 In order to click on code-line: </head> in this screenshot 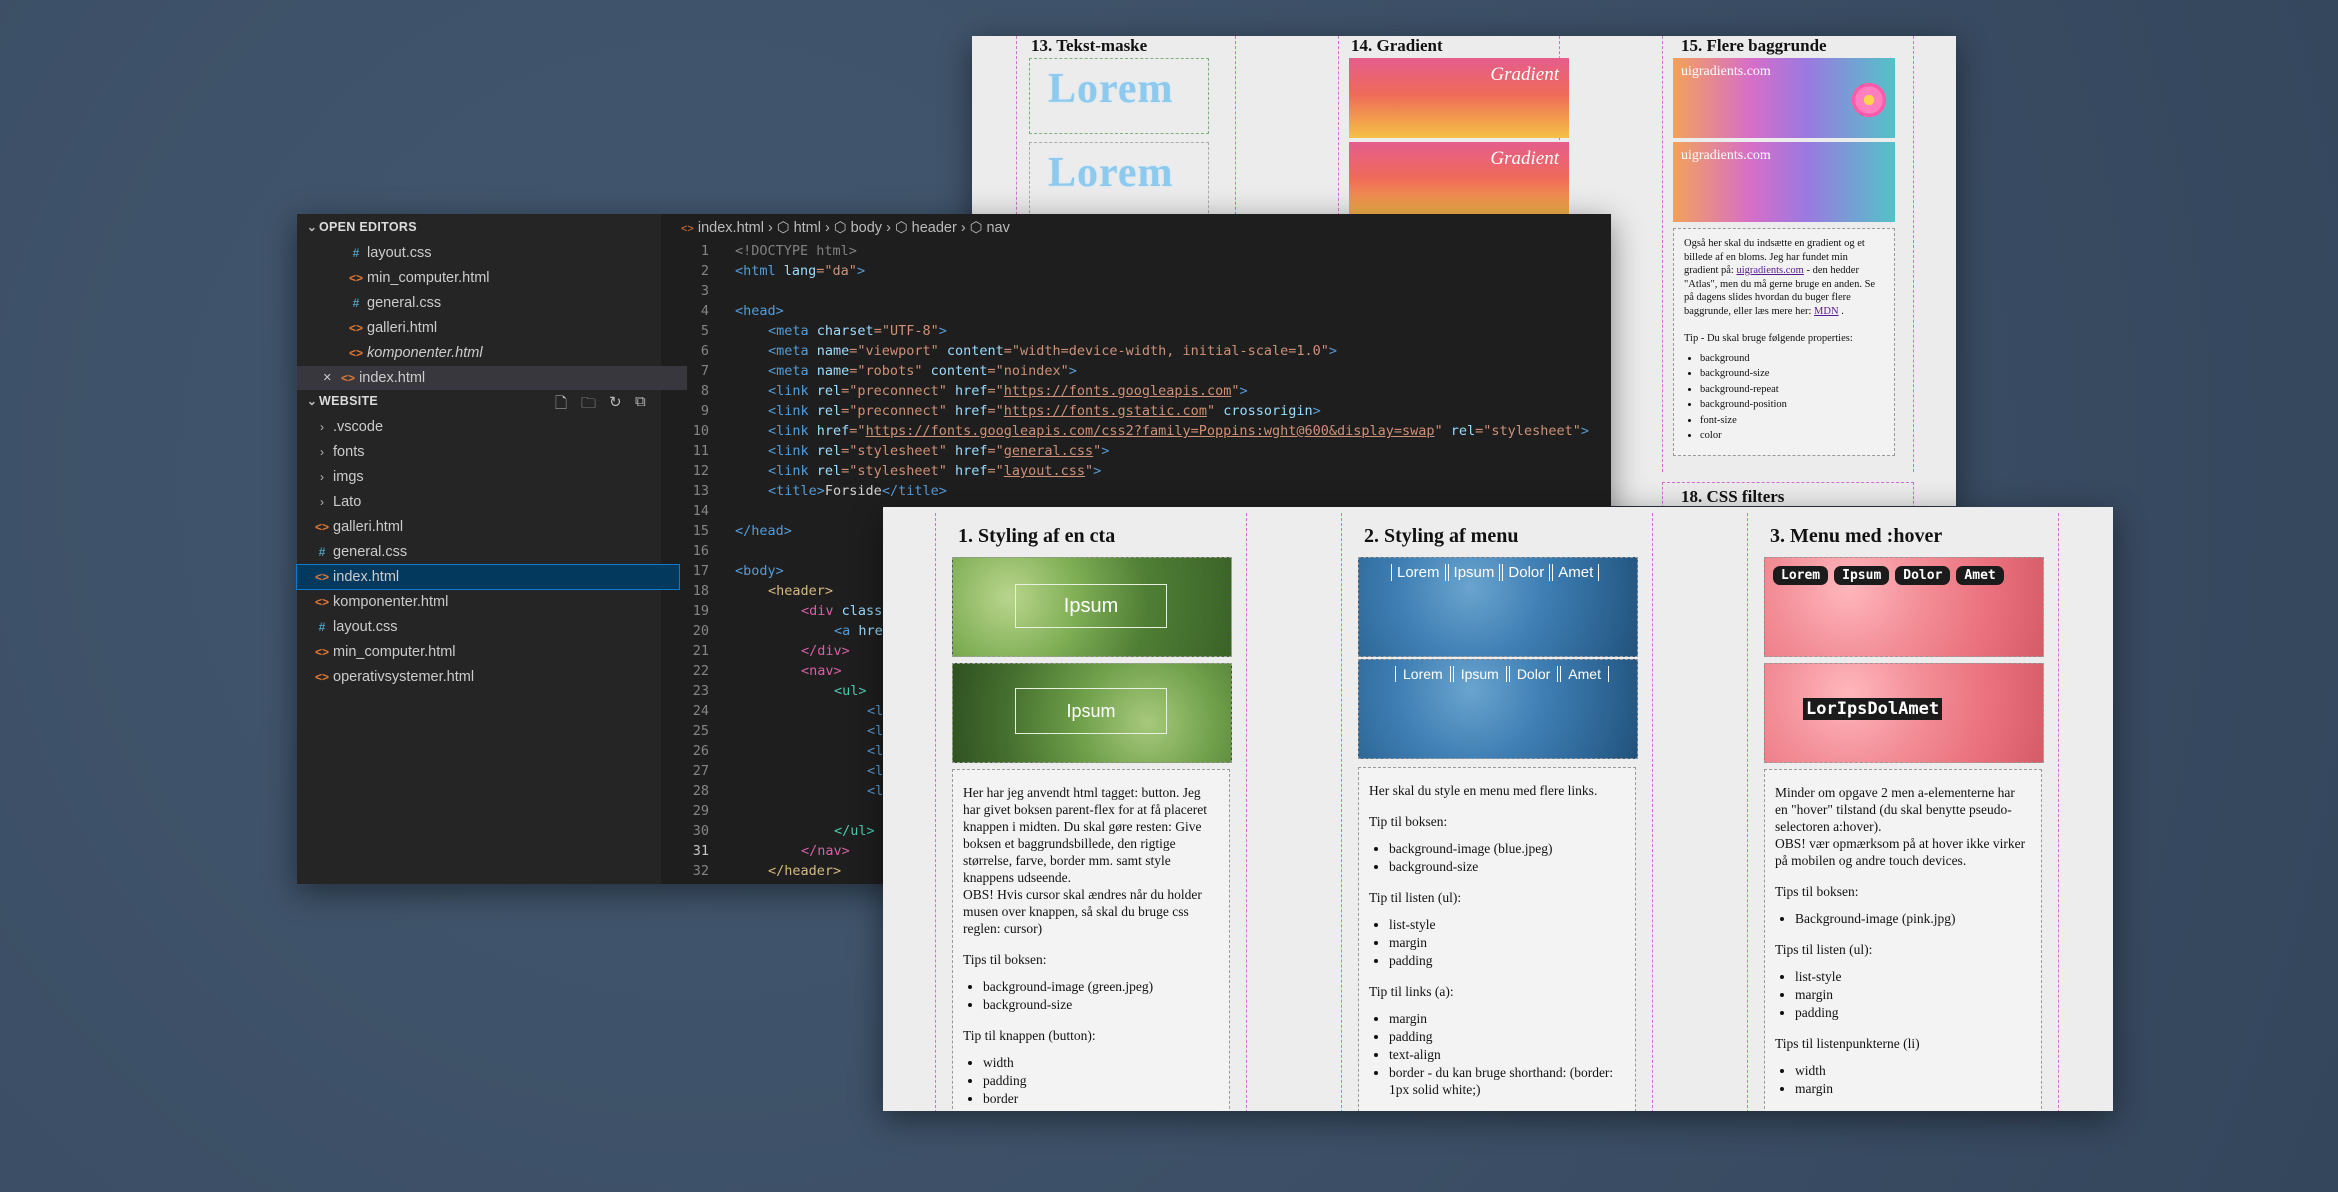, I will do `click(763, 531)`.